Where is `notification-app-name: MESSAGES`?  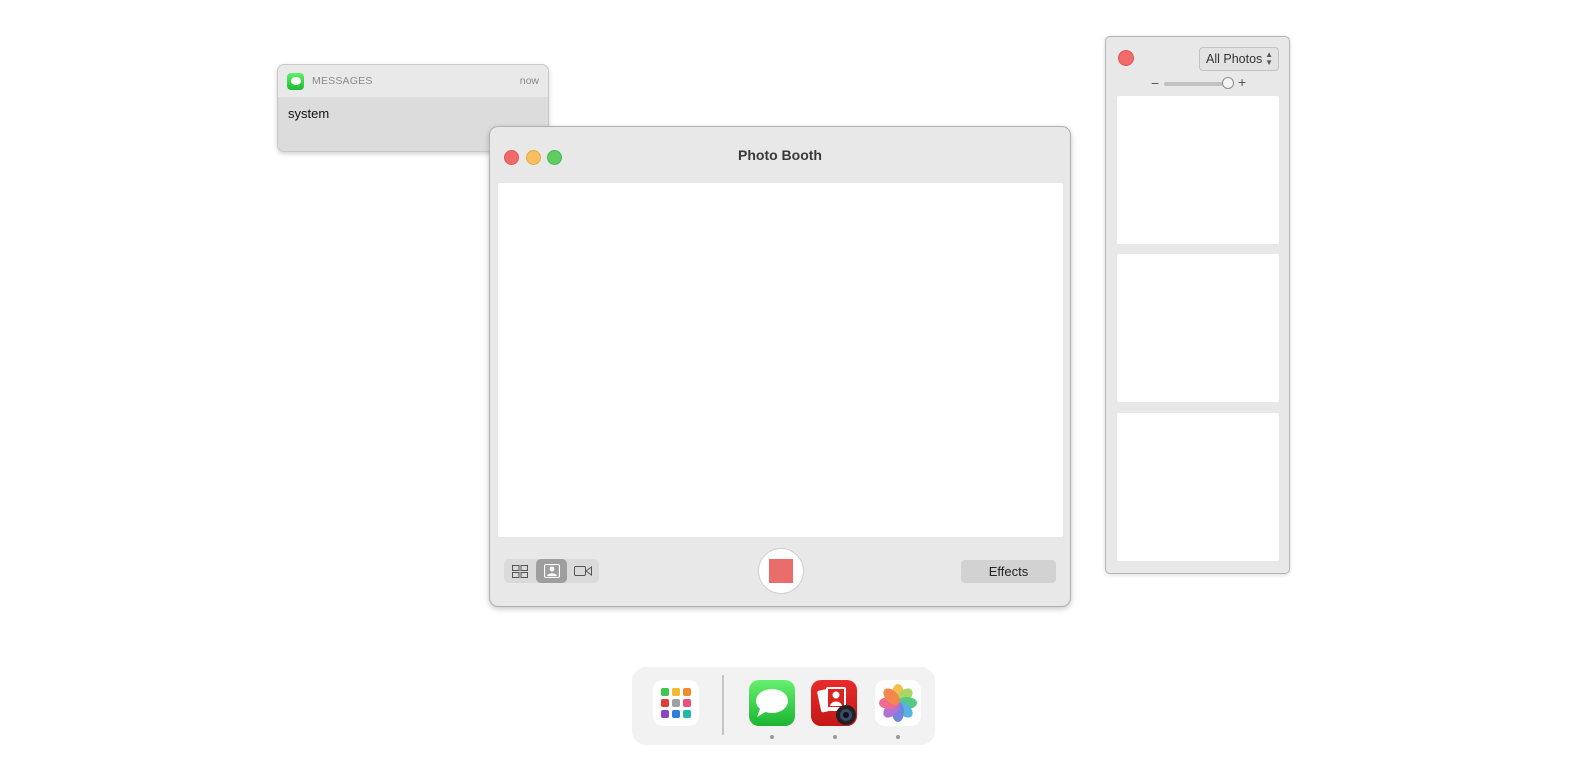 notification-app-name: MESSAGES is located at coordinates (342, 81).